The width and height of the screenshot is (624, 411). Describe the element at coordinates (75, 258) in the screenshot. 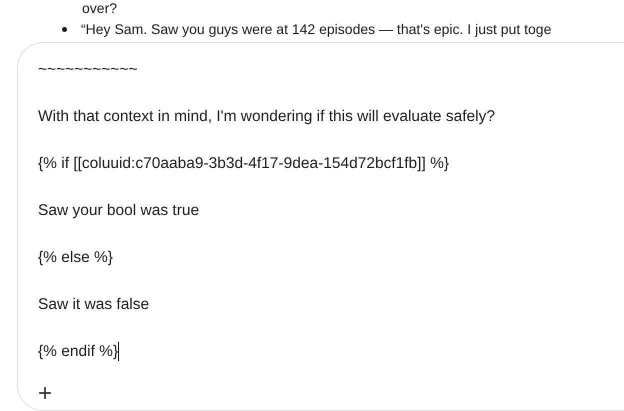

I see `editor-line: {% else %}` at that location.